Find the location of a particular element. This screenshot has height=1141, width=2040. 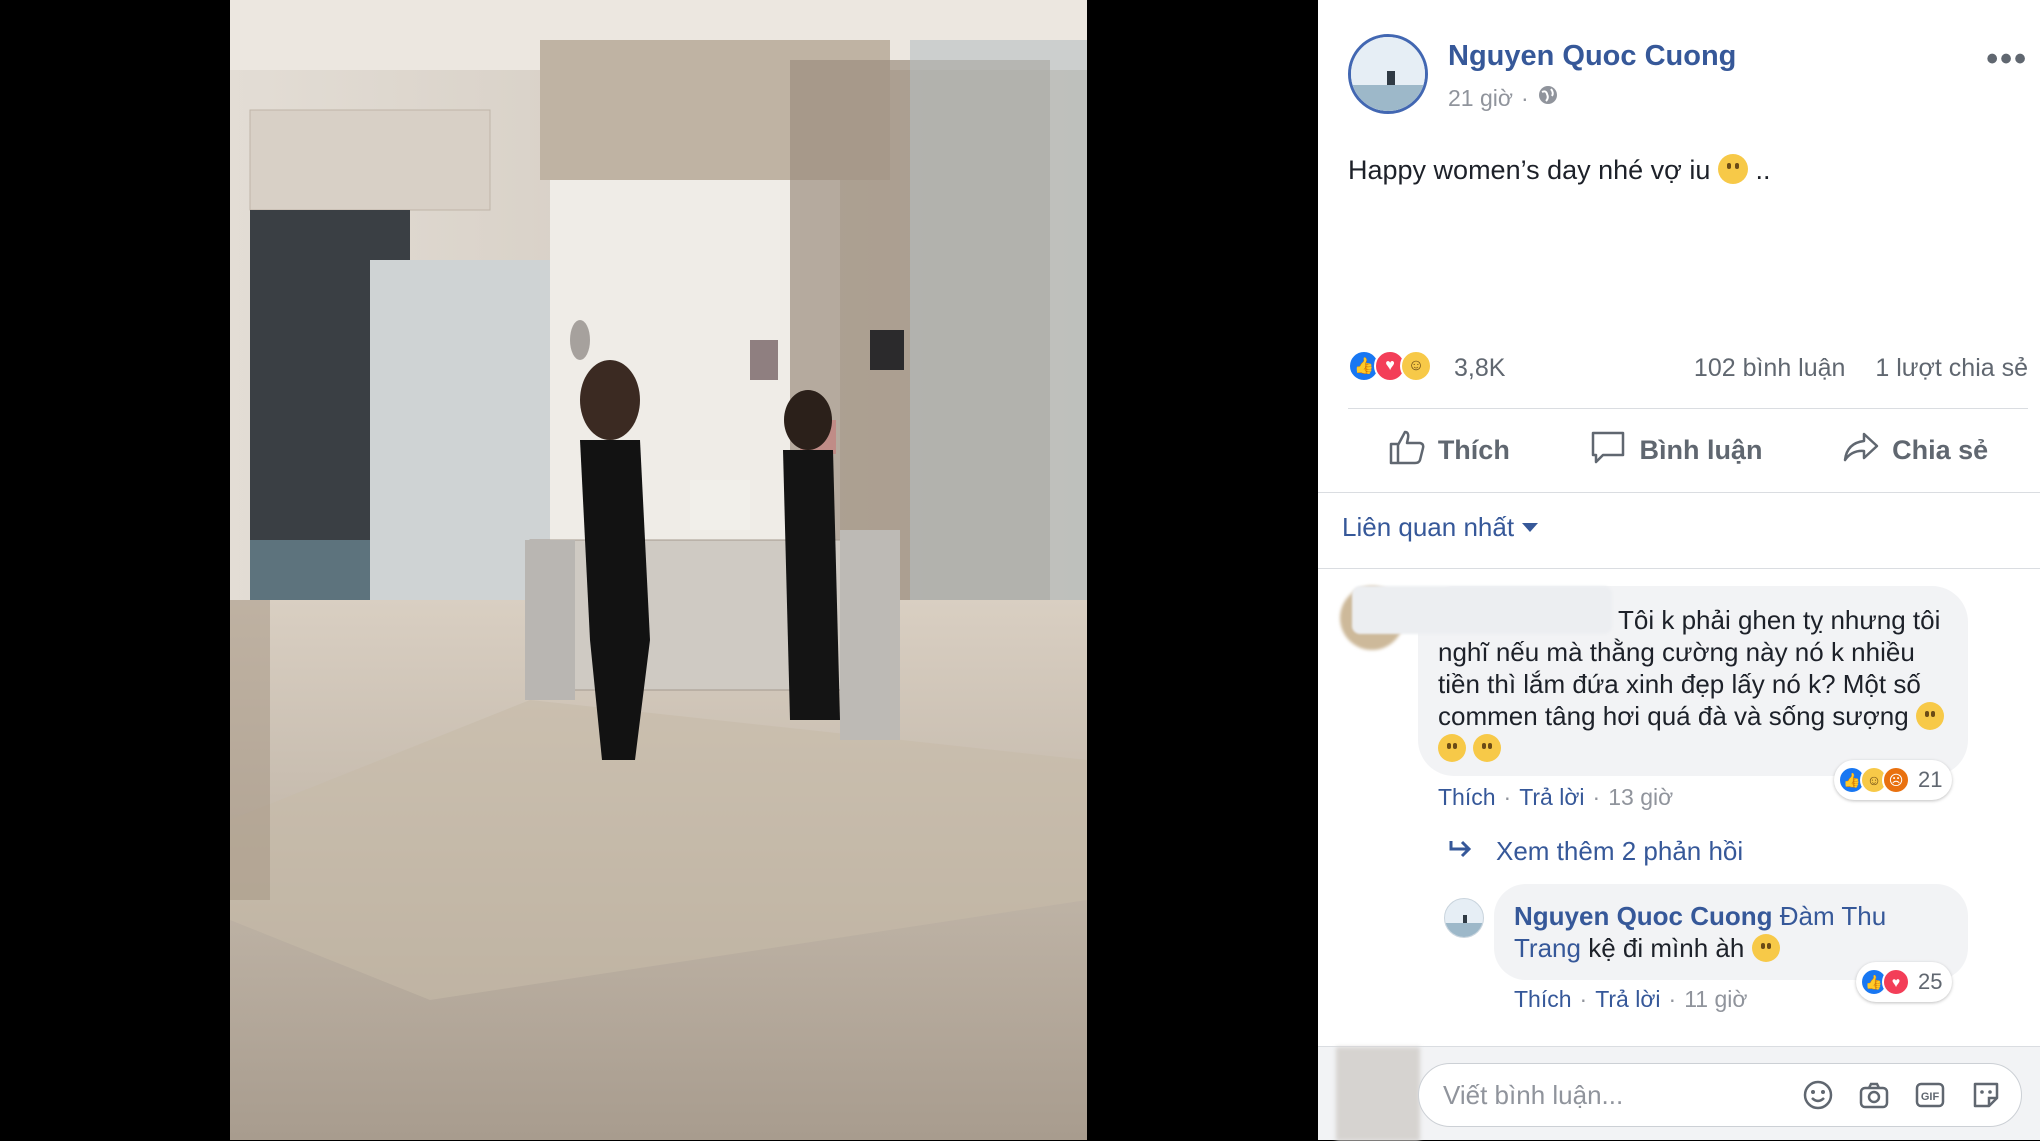

like-label: Thích is located at coordinates (1473, 449).